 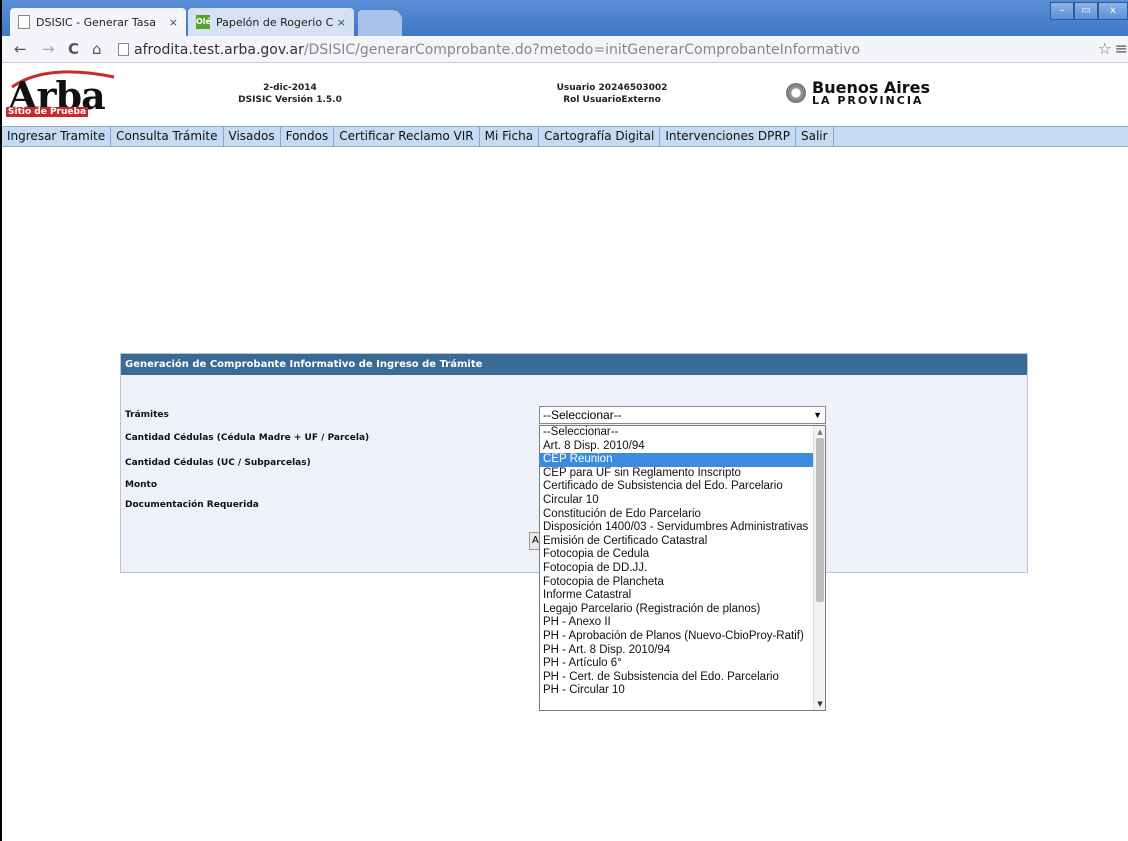 I want to click on tramites-select: --Seleccionar-- ▼, so click(x=682, y=415).